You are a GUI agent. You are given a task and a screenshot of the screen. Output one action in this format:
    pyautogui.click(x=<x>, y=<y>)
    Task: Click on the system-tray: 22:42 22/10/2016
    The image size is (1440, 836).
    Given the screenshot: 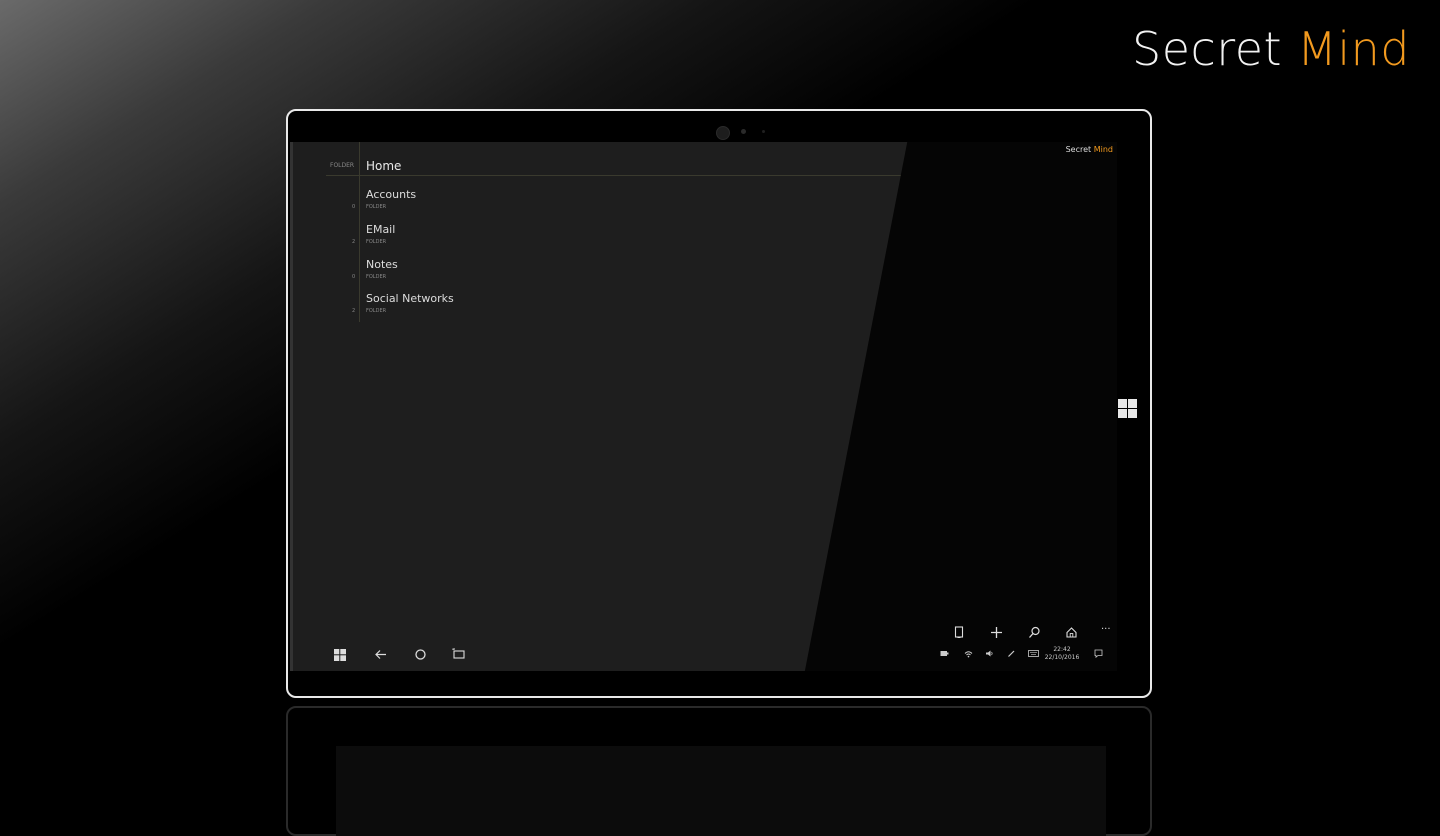 What is the action you would take?
    pyautogui.click(x=1027, y=658)
    